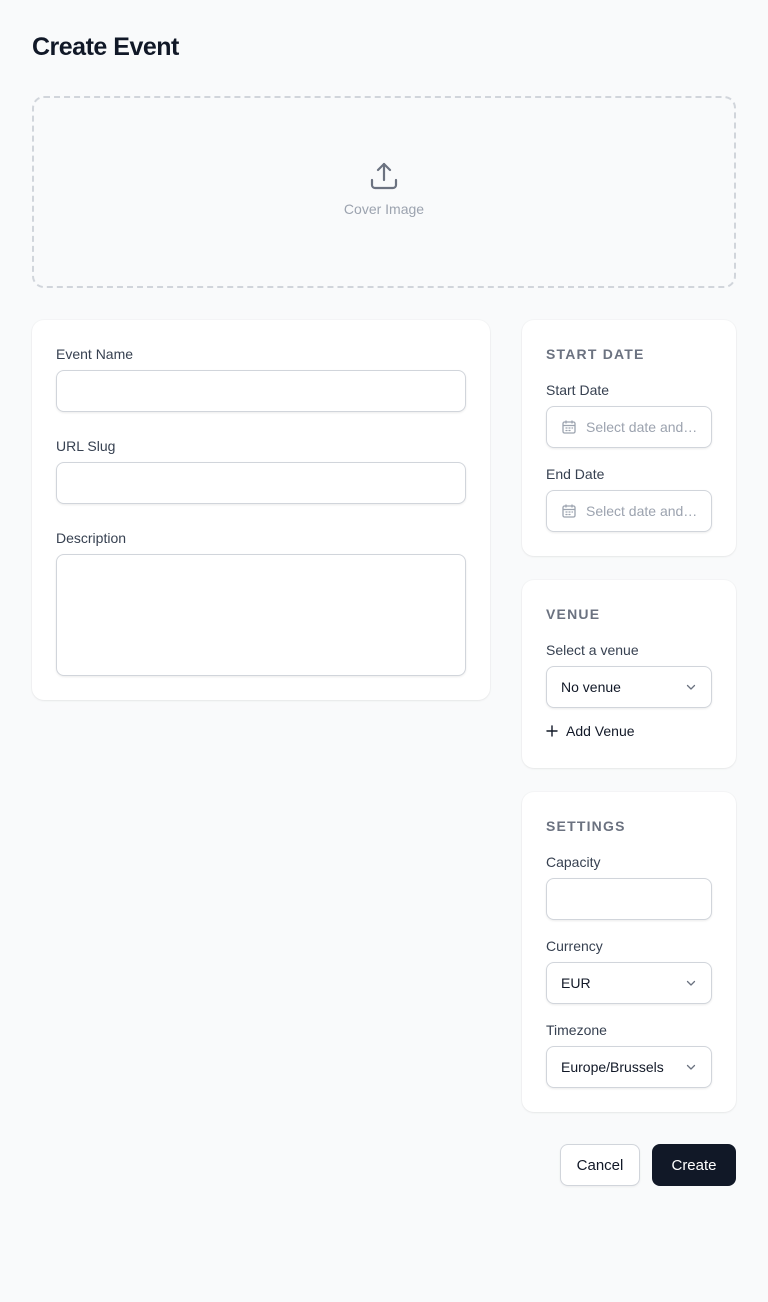  What do you see at coordinates (592, 650) in the screenshot?
I see `venue-select-label: Select a venue` at bounding box center [592, 650].